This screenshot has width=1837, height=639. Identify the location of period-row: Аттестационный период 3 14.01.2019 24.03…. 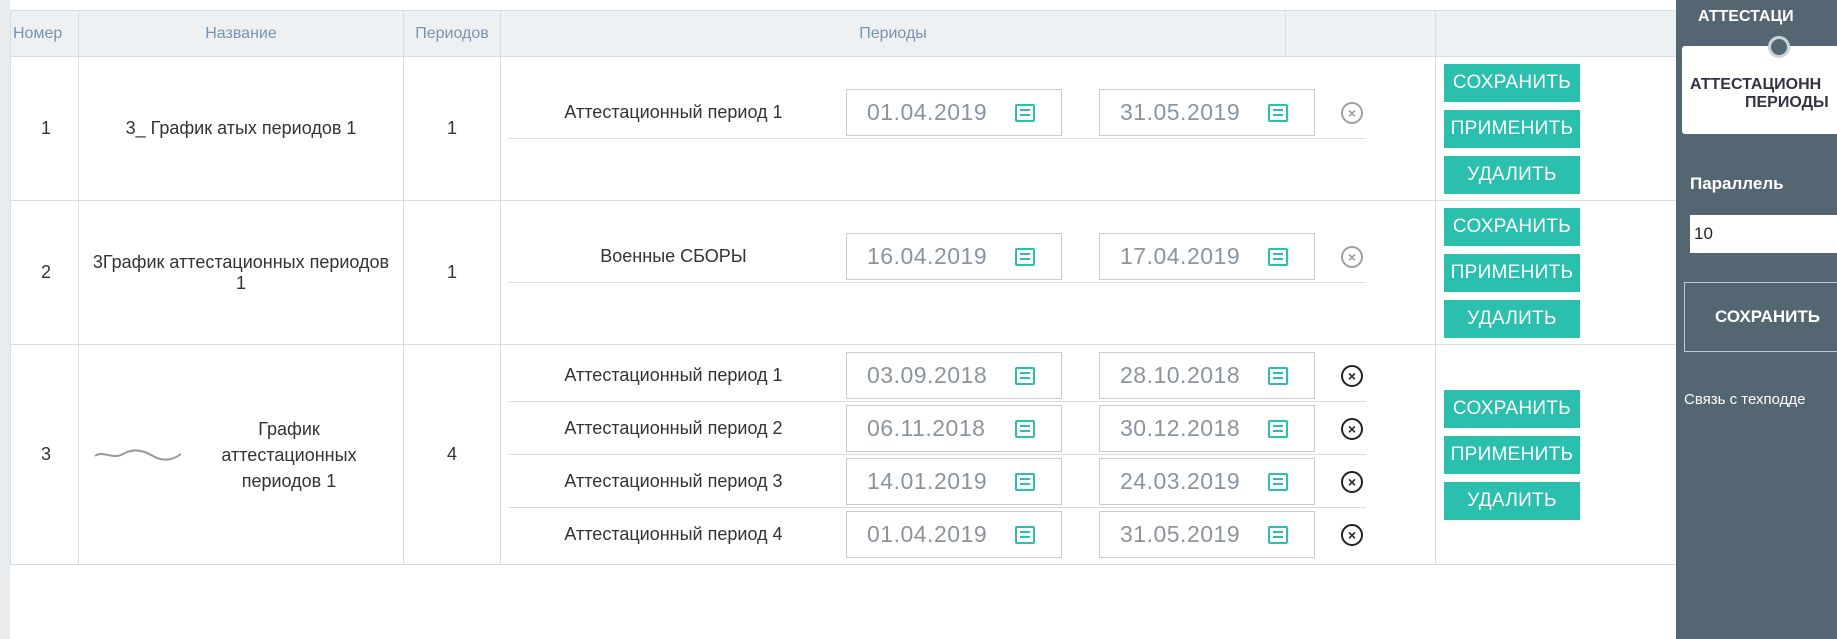
(968, 481).